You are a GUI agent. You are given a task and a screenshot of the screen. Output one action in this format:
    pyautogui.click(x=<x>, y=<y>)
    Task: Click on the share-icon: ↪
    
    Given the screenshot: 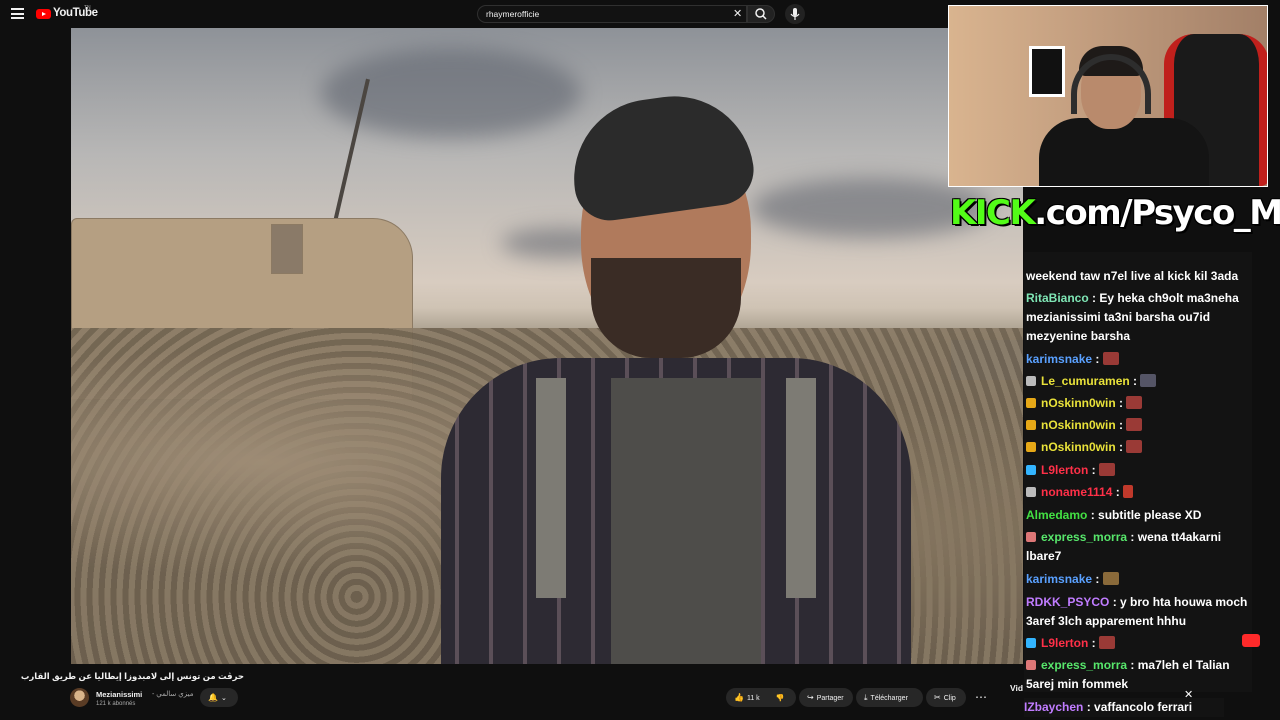 What is the action you would take?
    pyautogui.click(x=810, y=697)
    